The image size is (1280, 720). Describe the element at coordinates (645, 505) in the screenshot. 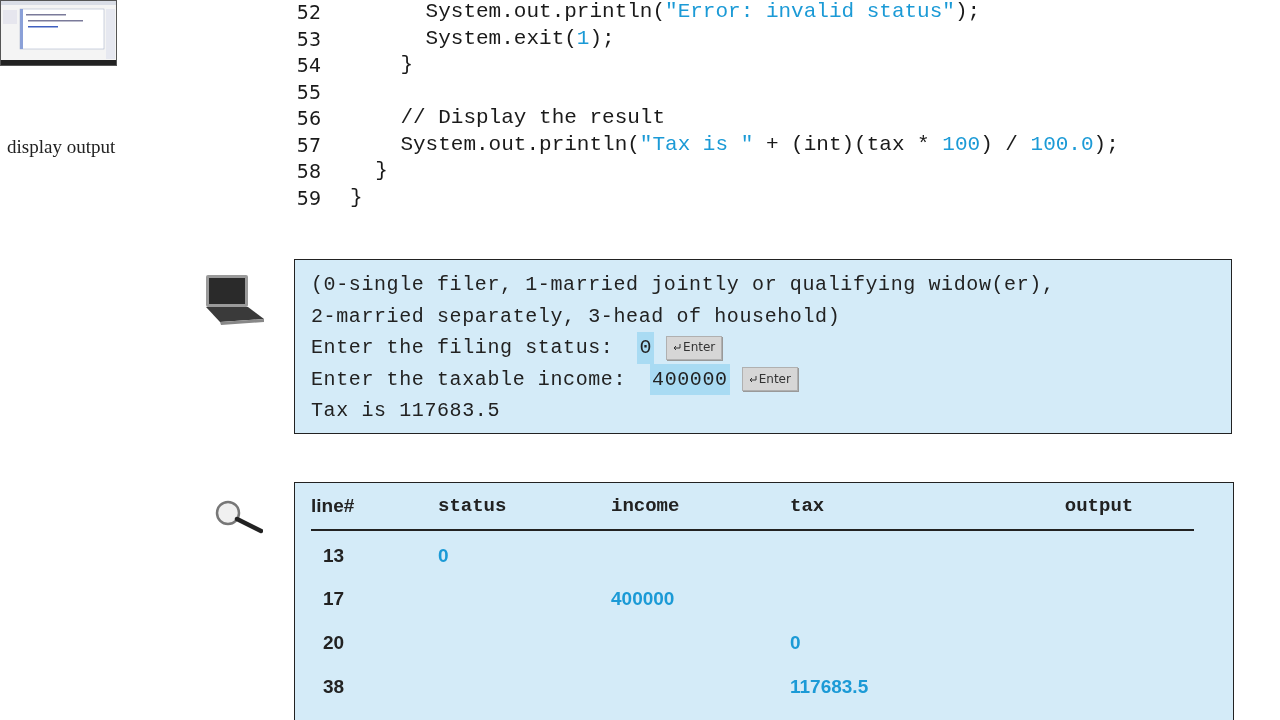

I see `column-header: income` at that location.